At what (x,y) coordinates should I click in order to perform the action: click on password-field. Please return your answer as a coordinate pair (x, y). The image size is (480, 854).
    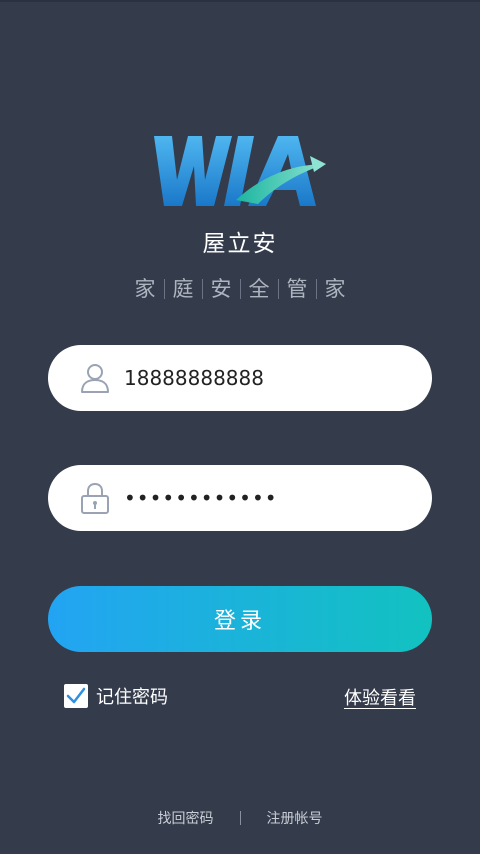
    Looking at the image, I should click on (240, 498).